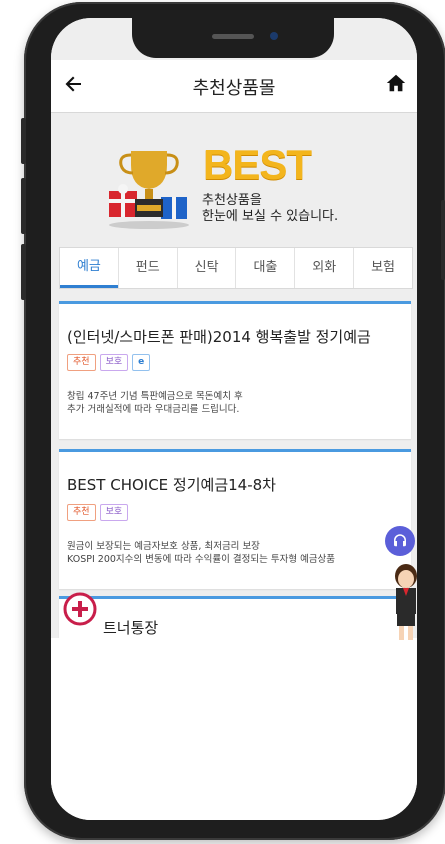 The width and height of the screenshot is (445, 844). Describe the element at coordinates (396, 83) in the screenshot. I see `home-icon` at that location.